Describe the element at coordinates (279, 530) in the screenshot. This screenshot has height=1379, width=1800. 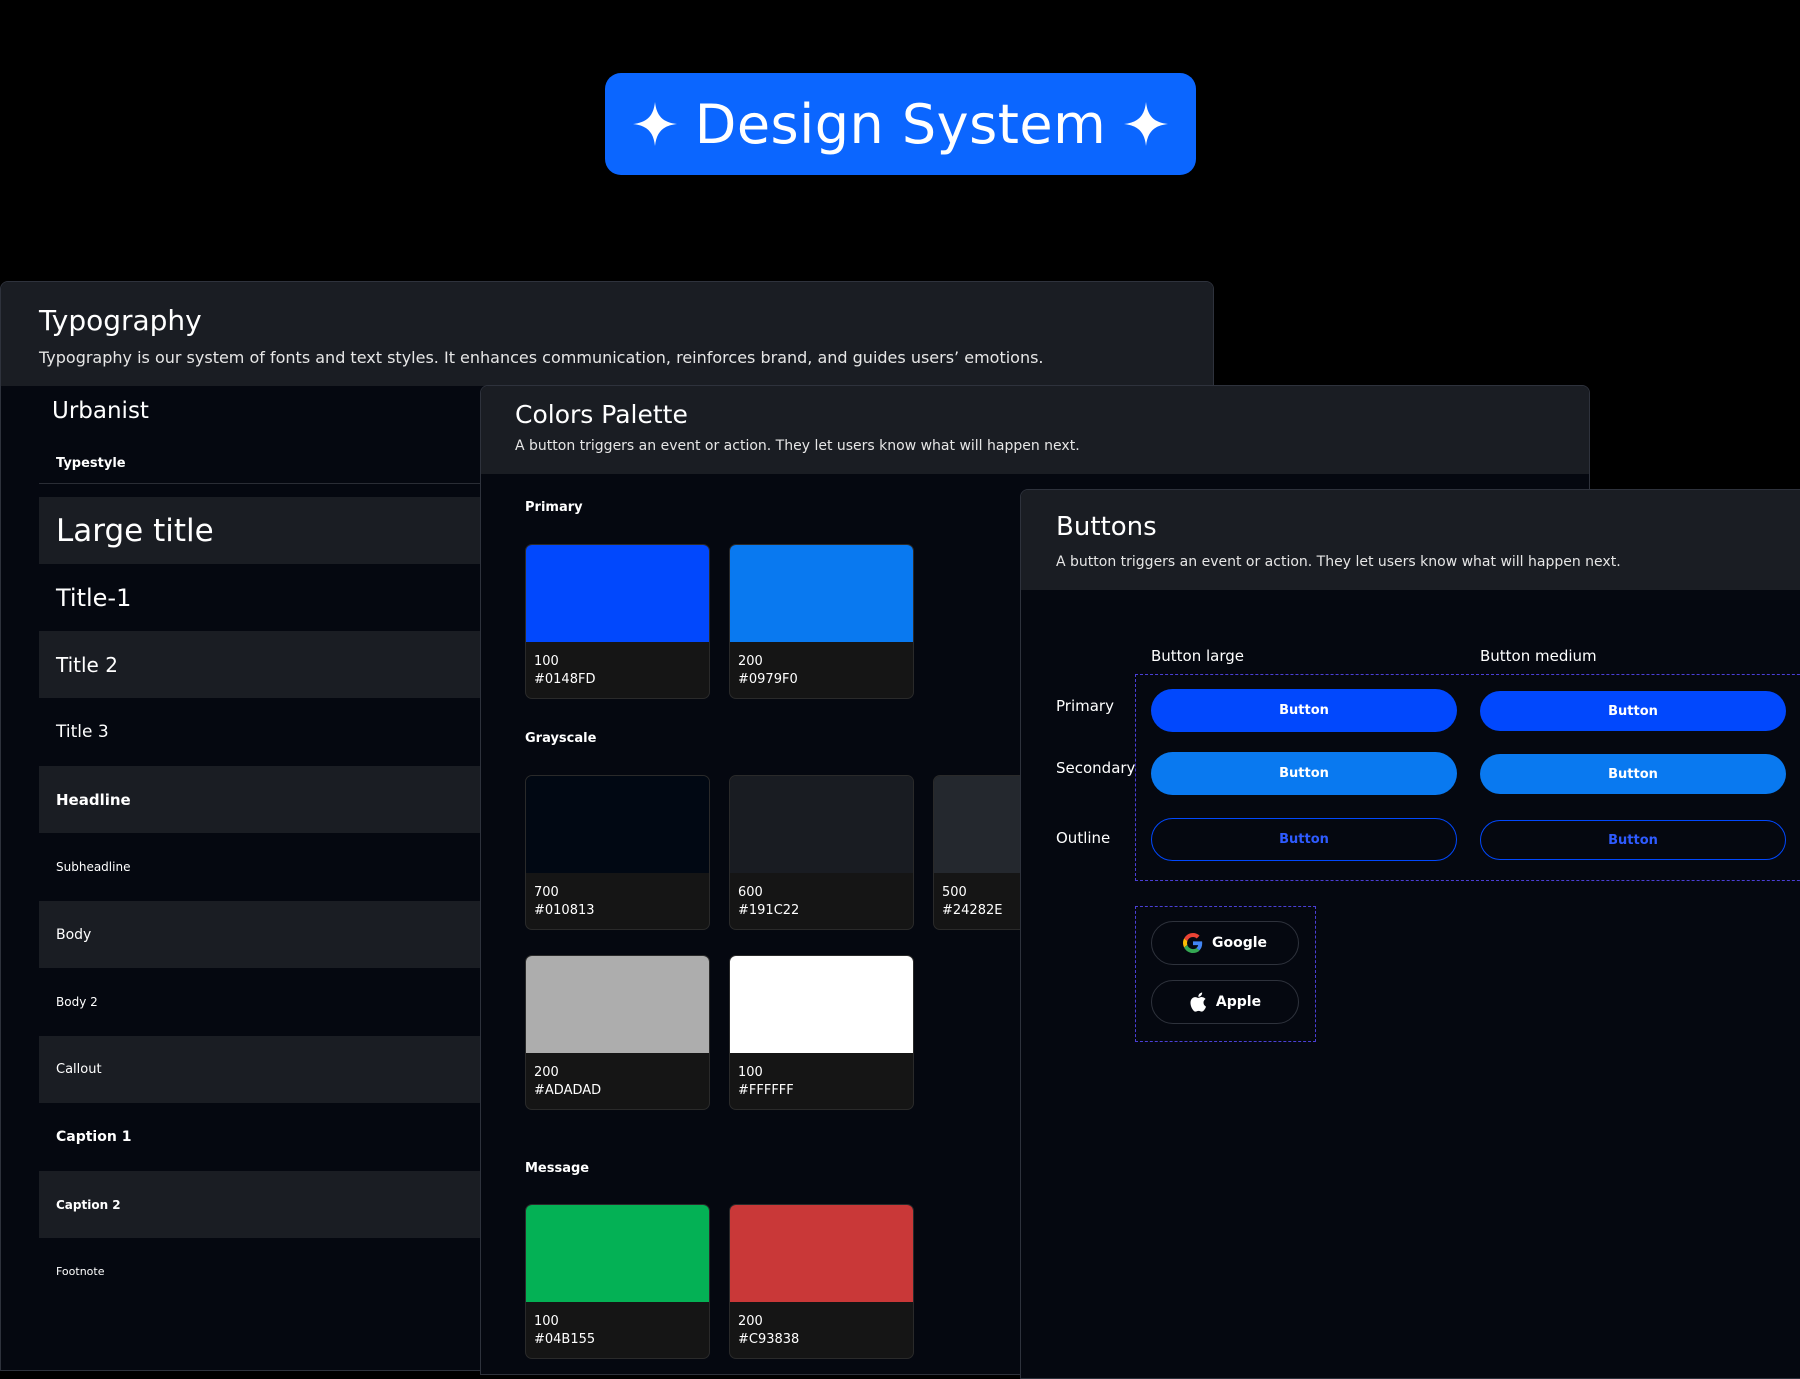
I see `typestyle-large-title: Large title` at that location.